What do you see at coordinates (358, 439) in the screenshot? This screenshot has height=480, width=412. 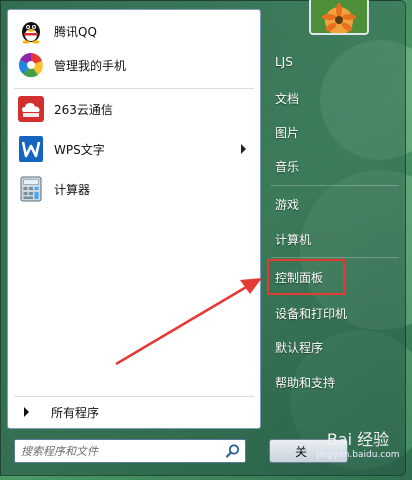 I see `watermark-brand: Bai 经验` at bounding box center [358, 439].